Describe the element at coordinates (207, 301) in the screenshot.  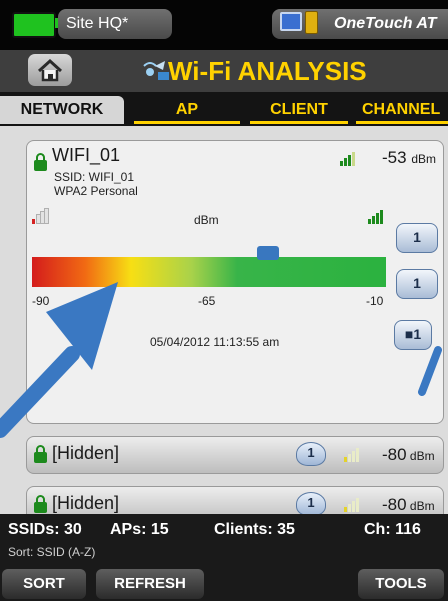
I see `scale-mid: -65` at that location.